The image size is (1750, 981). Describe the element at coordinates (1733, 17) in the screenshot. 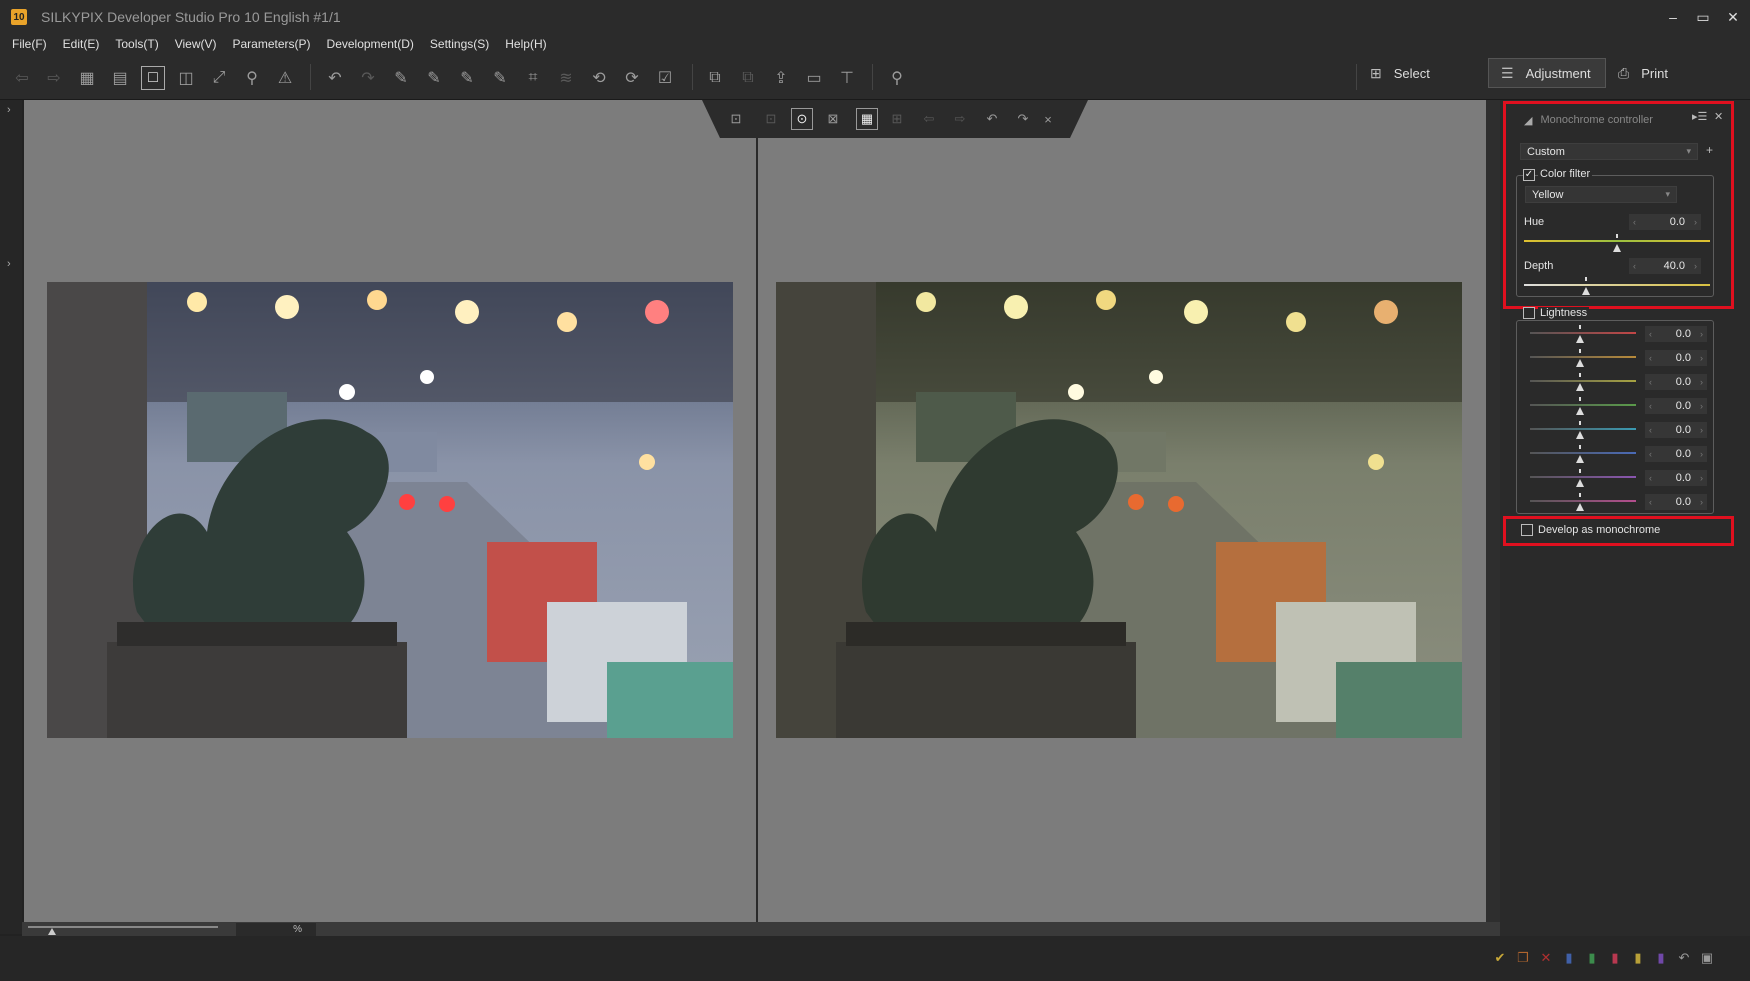

I see `close-button: ✕` at that location.